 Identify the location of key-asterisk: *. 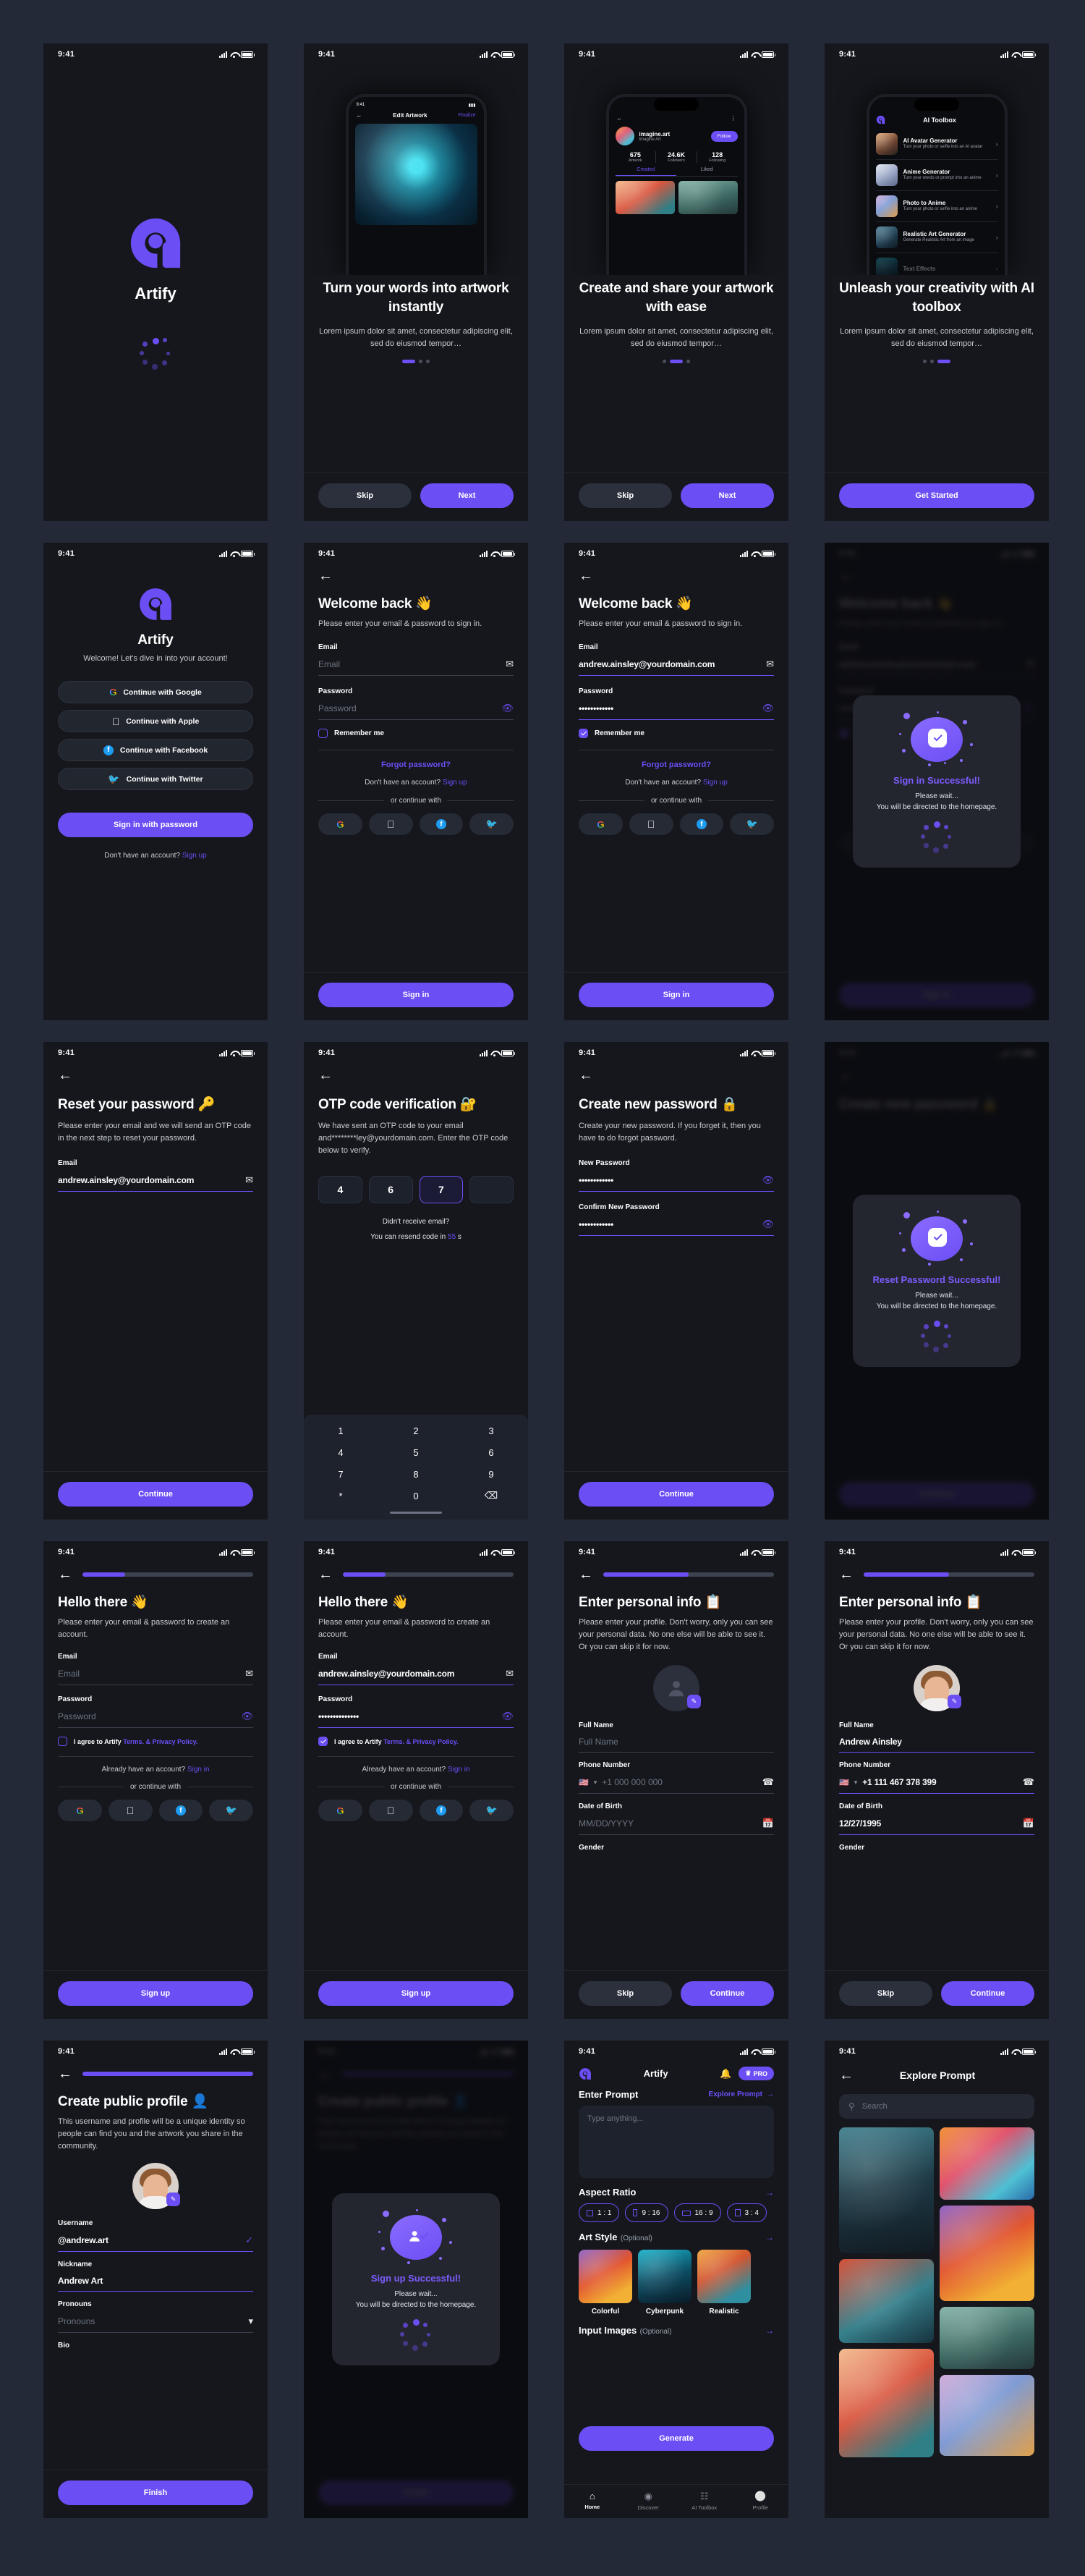
(341, 1496).